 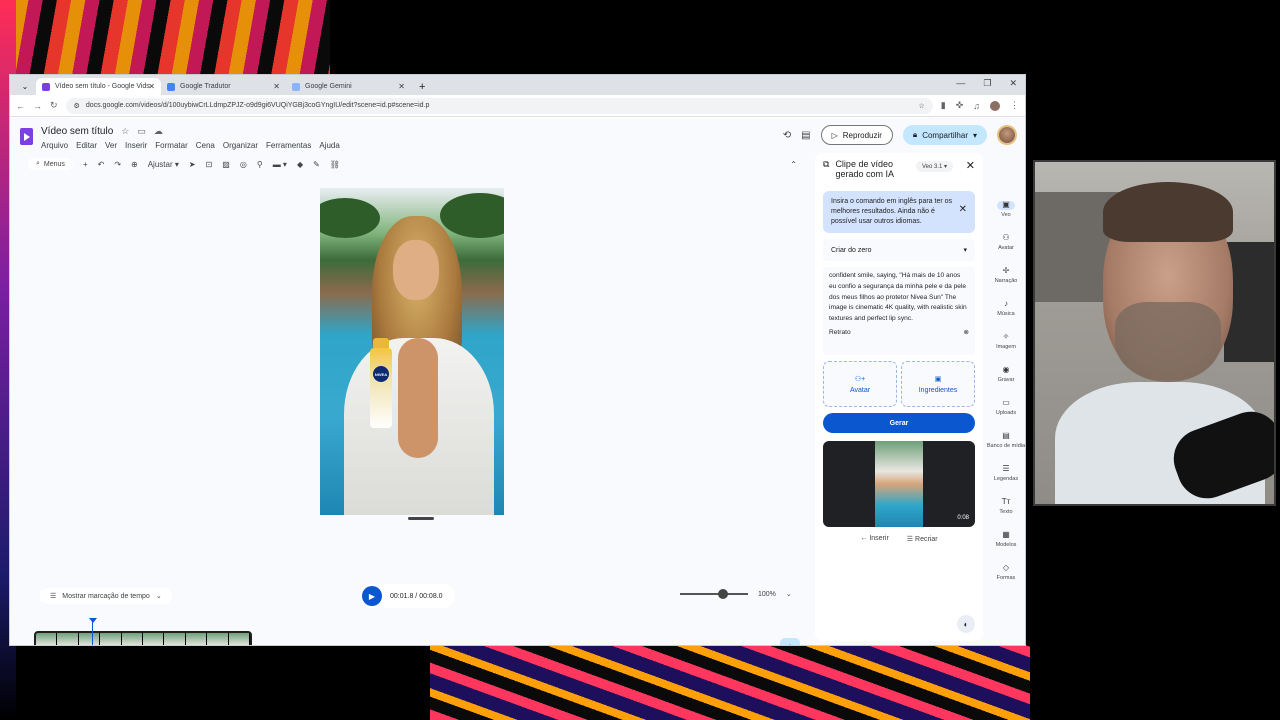 I want to click on line-dropdown: ▬ ▾, so click(x=280, y=164).